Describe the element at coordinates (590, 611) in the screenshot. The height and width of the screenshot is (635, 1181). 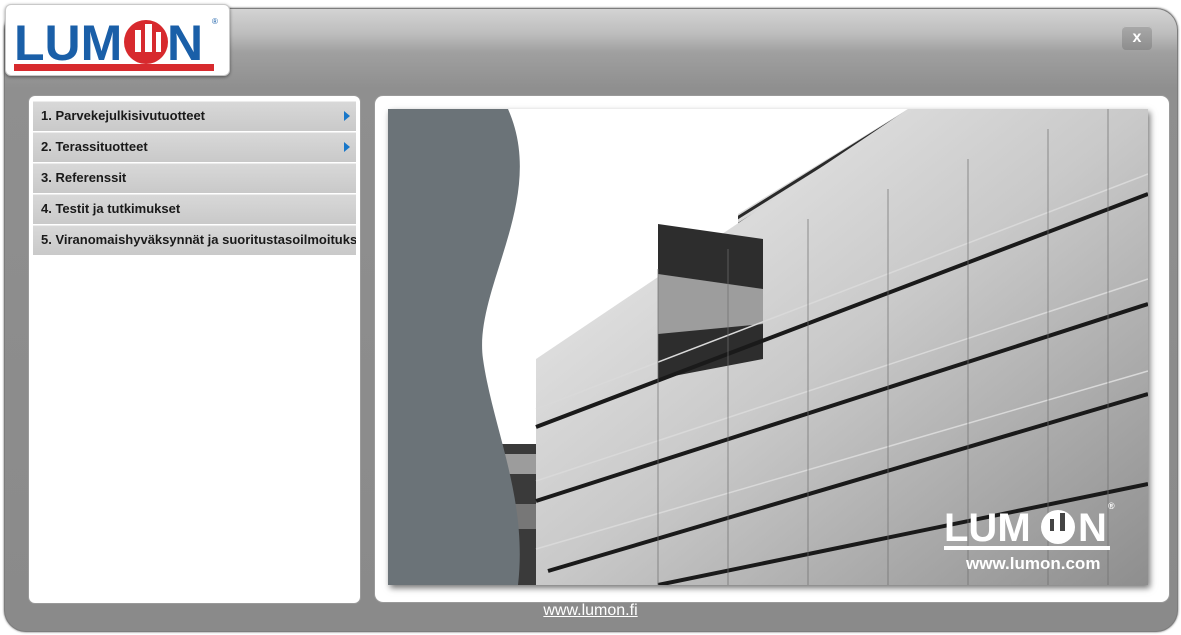
I see `footer-link: www.lumon.fi` at that location.